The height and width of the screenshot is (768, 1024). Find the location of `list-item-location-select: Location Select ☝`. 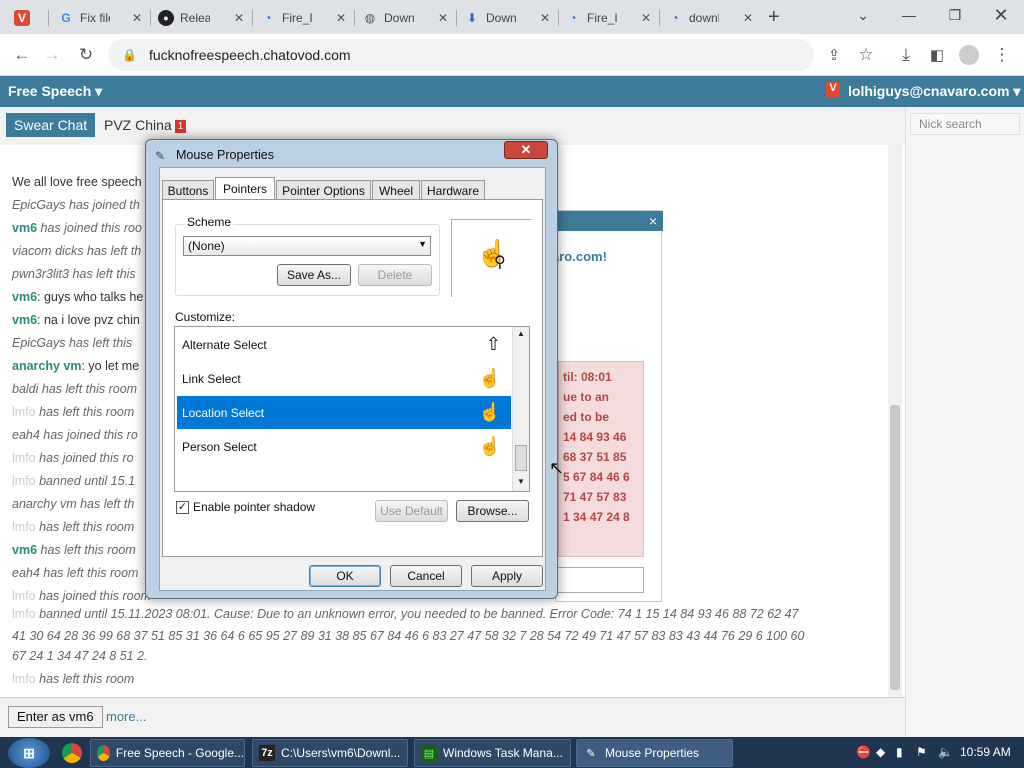

list-item-location-select: Location Select ☝ is located at coordinates (344, 412).